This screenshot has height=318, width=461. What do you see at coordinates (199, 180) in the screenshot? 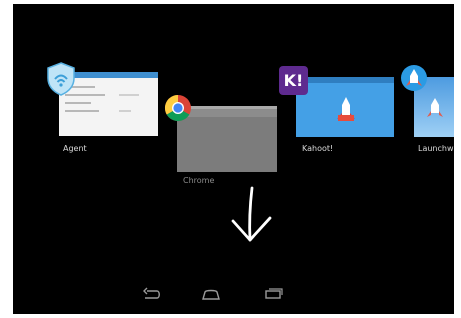
I see `chrome-label: Chrome` at bounding box center [199, 180].